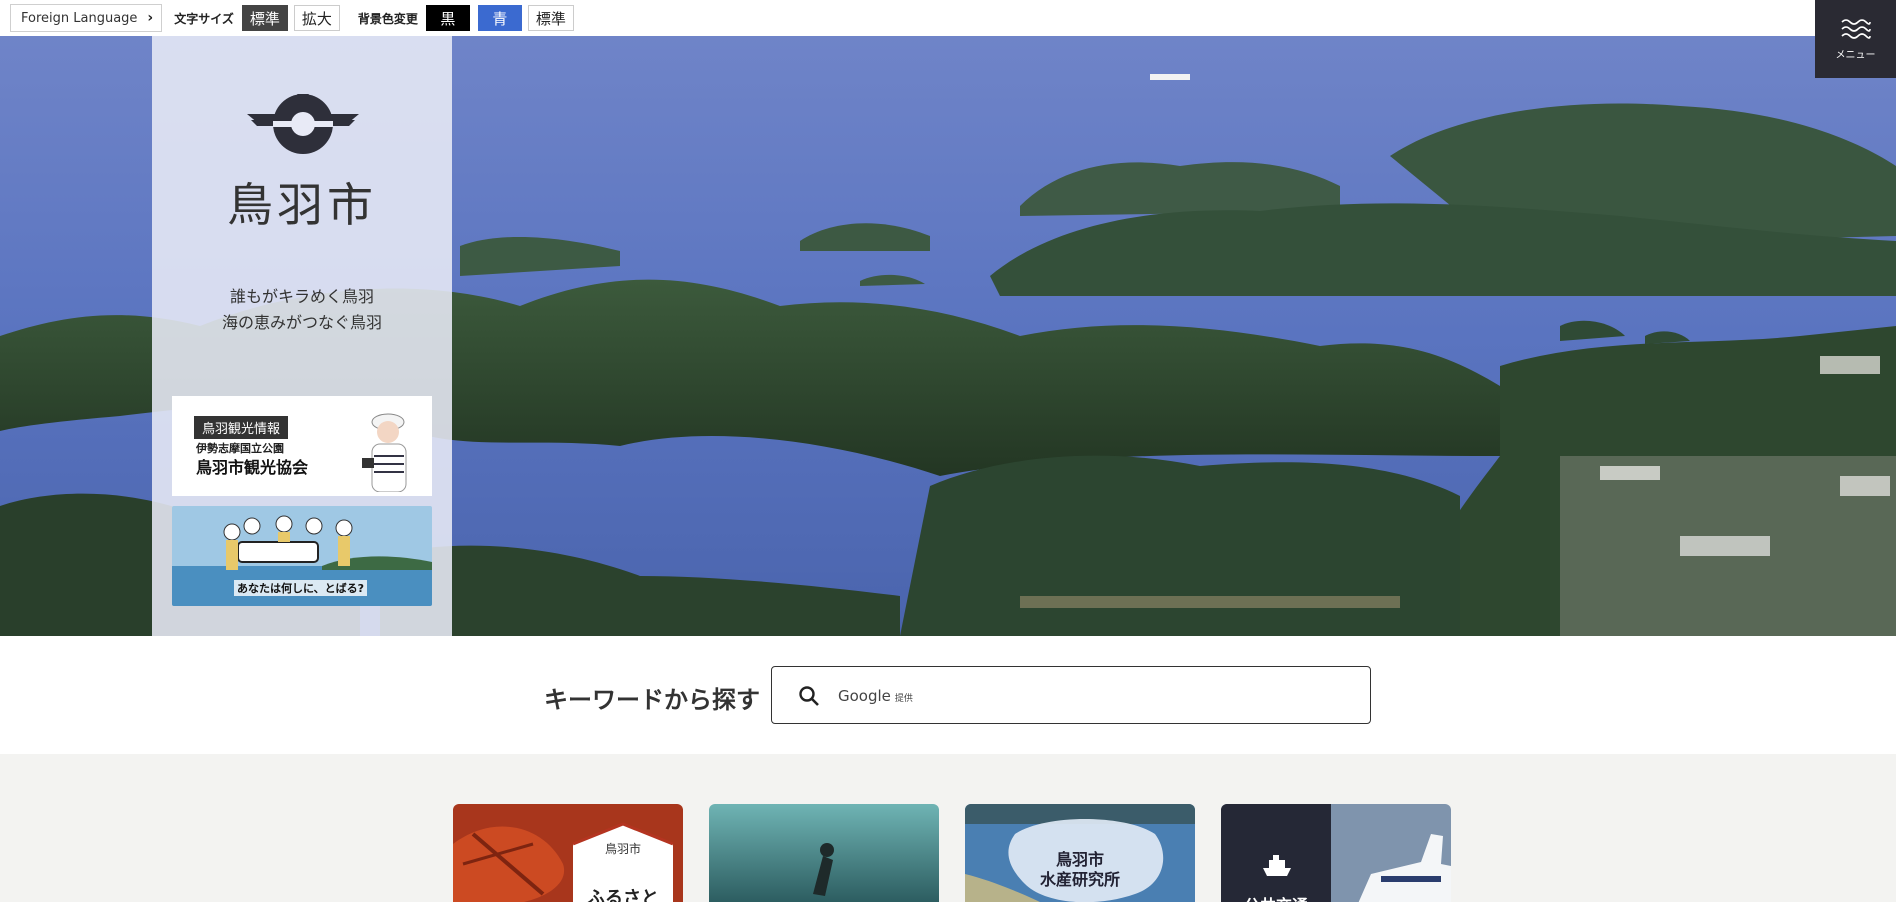  What do you see at coordinates (302, 202) in the screenshot?
I see `city-name-logo: 鳥羽市` at bounding box center [302, 202].